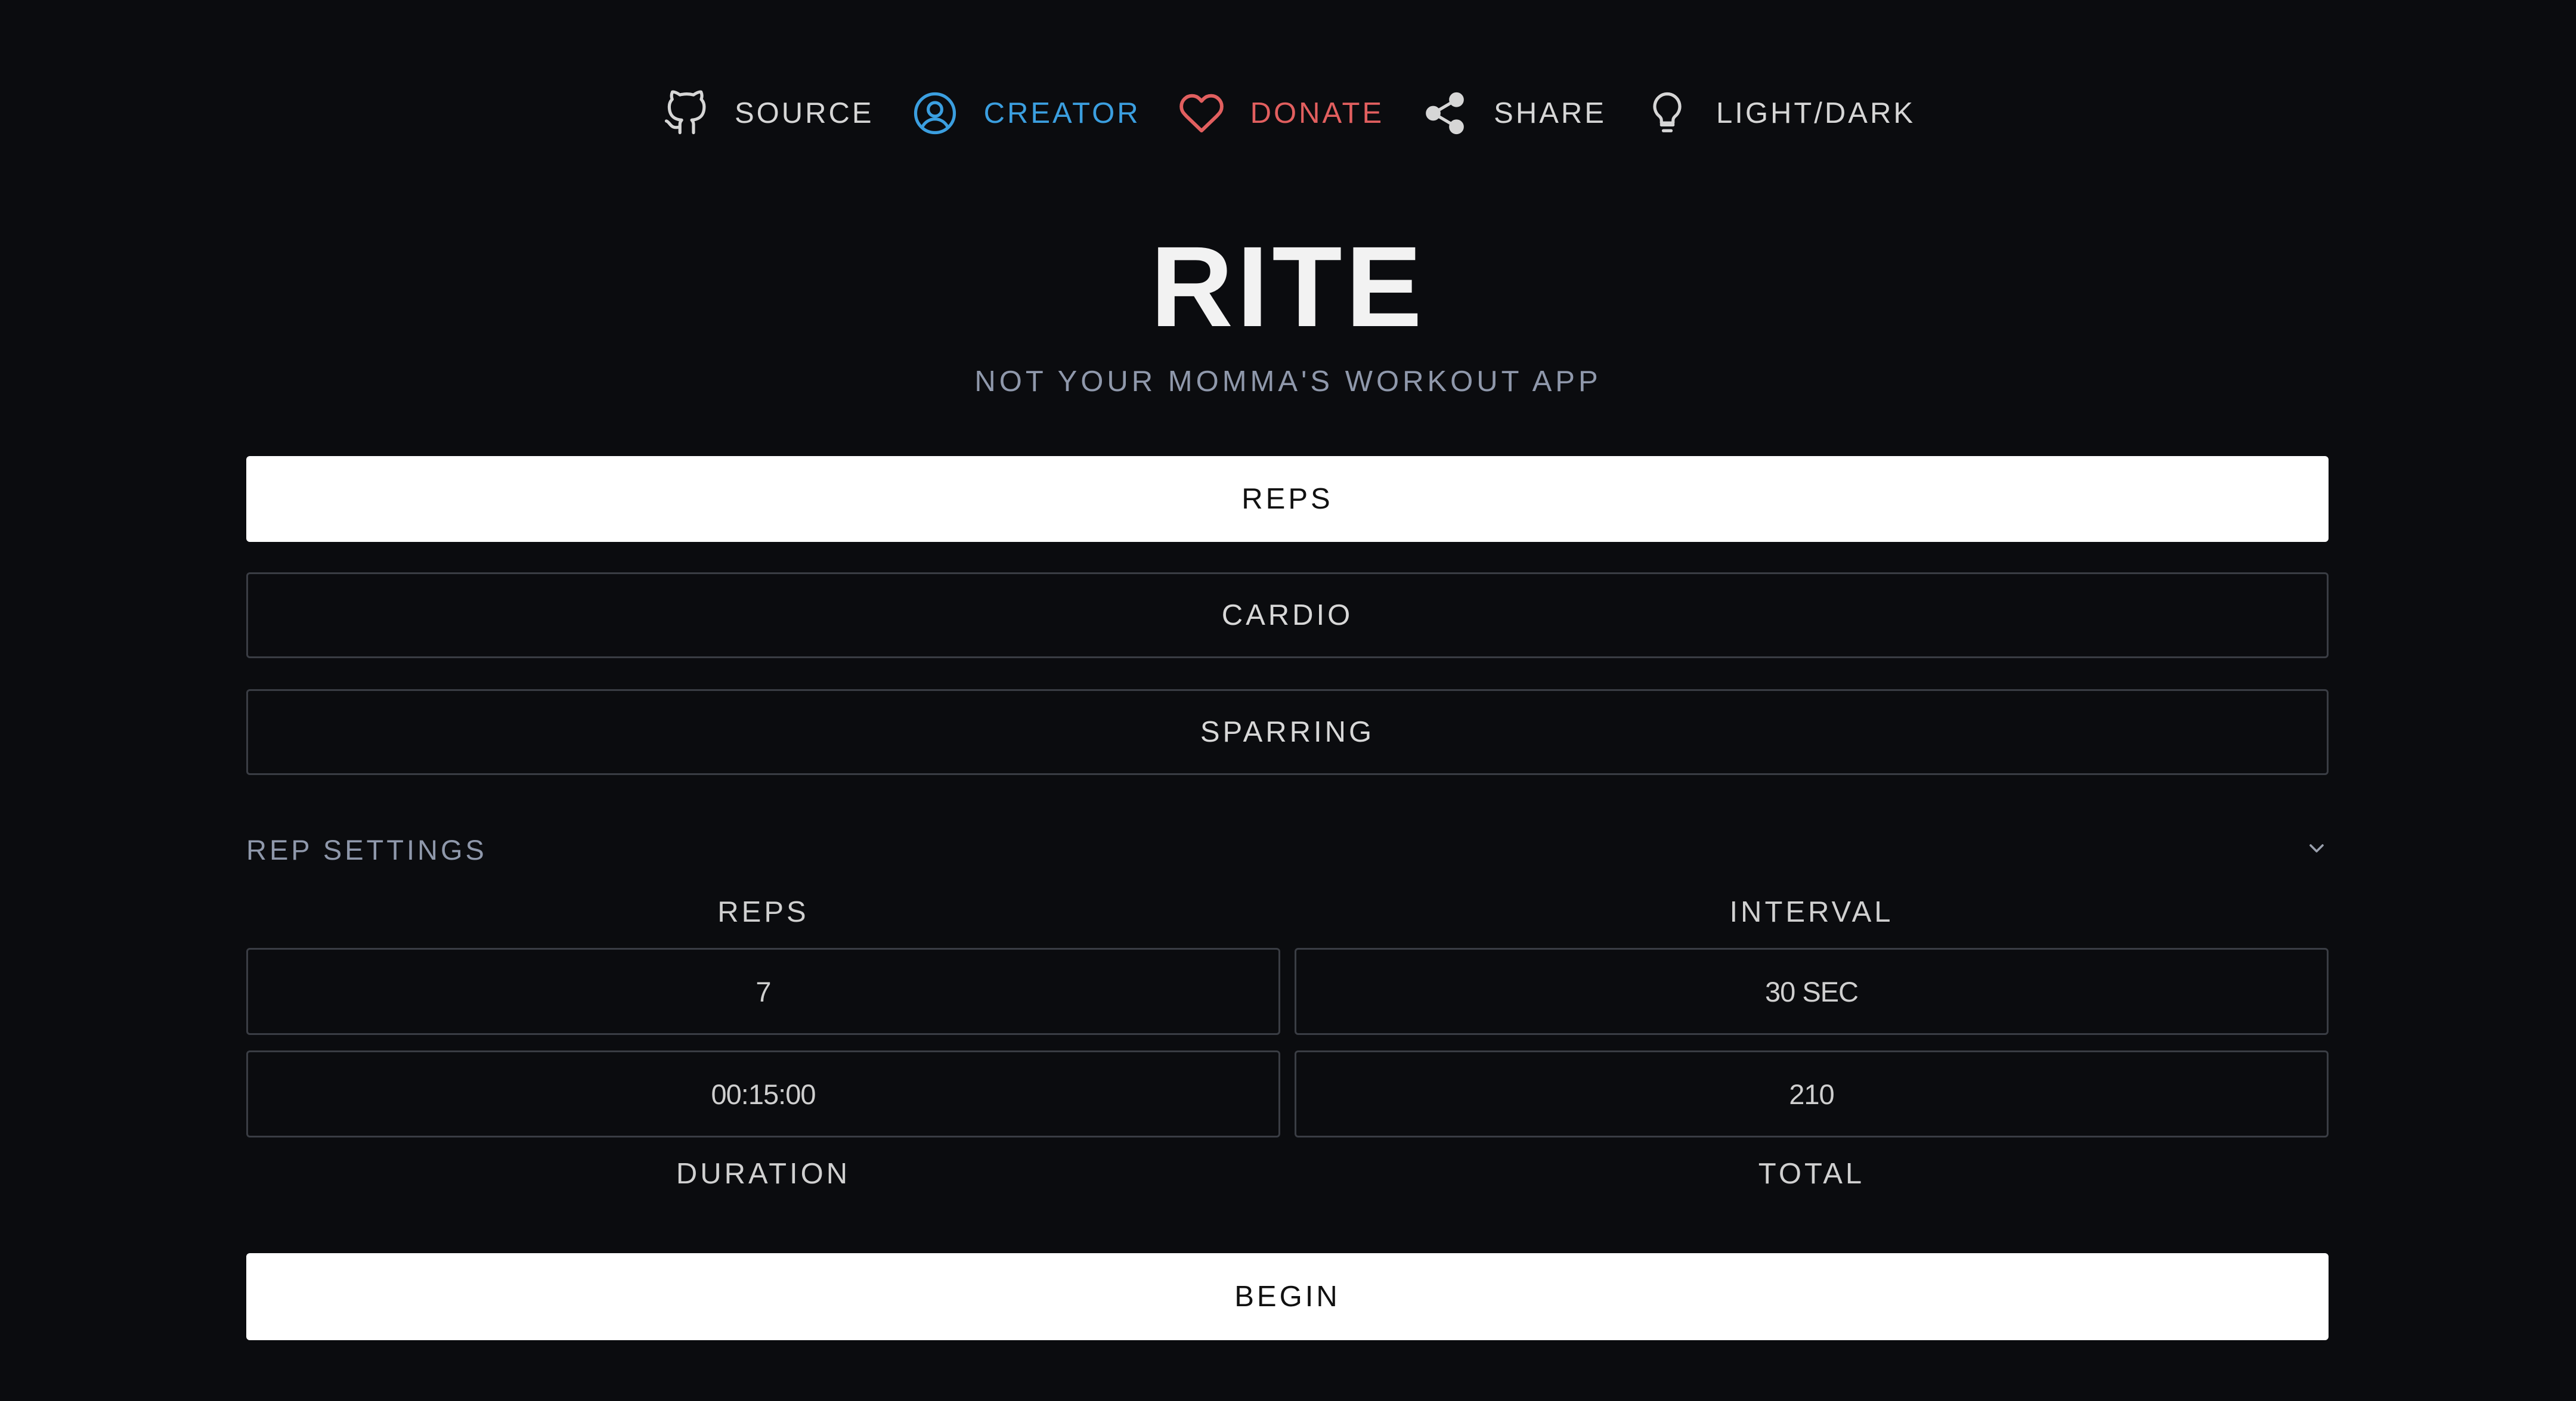 This screenshot has height=1401, width=2576. Describe the element at coordinates (1288, 849) in the screenshot. I see `rep-settings-toggle: REP SETTINGS` at that location.